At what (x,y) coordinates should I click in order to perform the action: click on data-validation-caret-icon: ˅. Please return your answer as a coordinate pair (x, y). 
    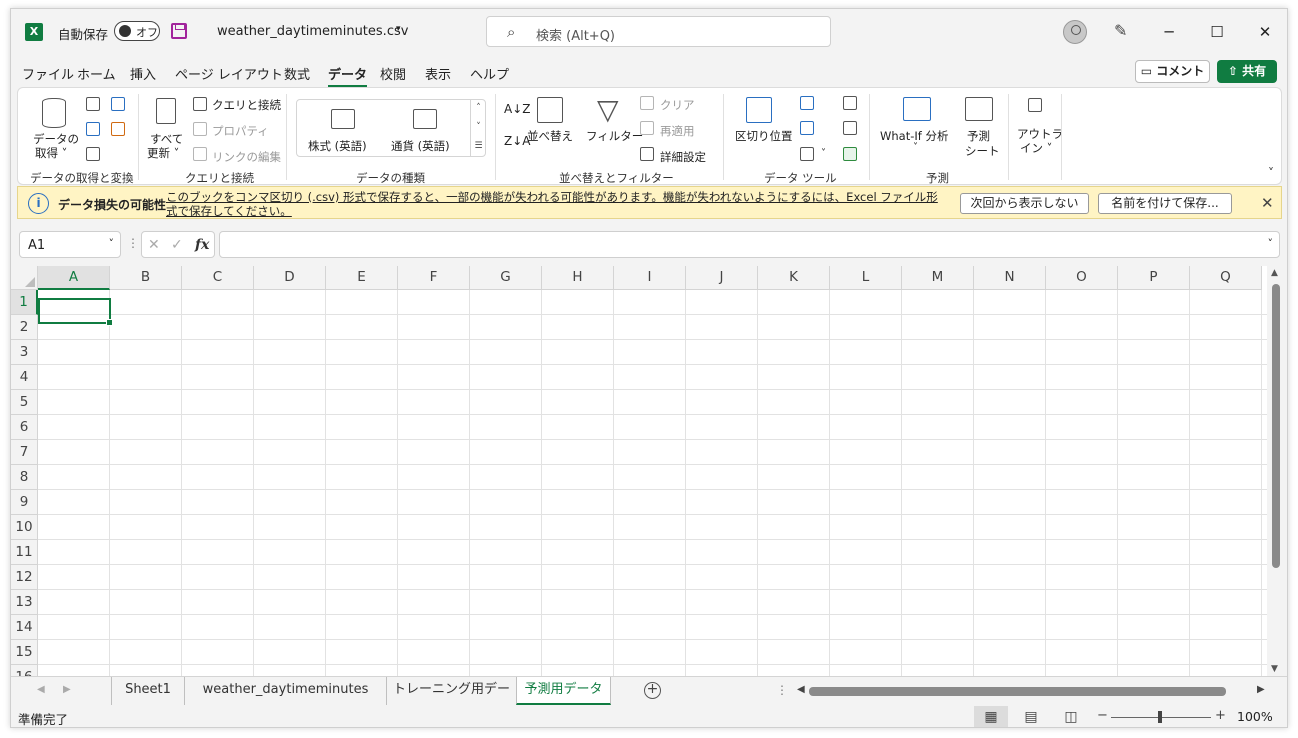
    Looking at the image, I should click on (823, 153).